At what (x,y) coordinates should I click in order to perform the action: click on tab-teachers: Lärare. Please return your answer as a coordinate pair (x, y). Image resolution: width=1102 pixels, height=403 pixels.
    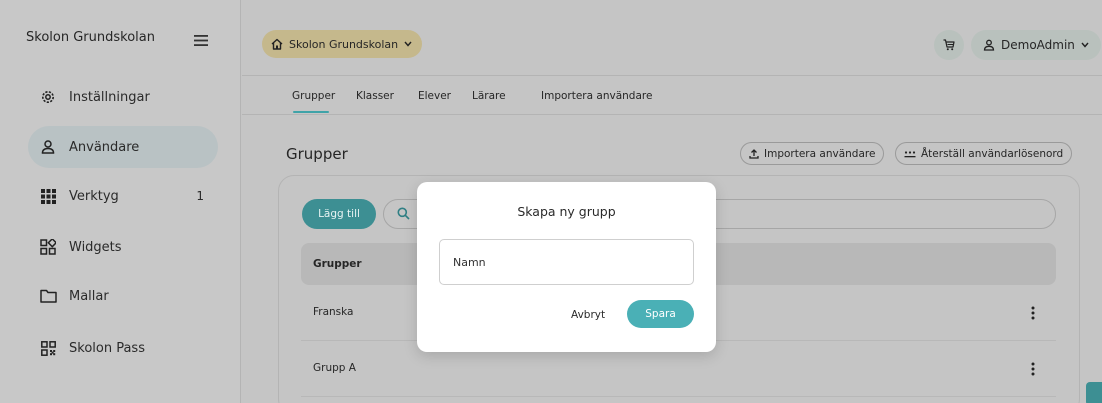
    Looking at the image, I should click on (489, 96).